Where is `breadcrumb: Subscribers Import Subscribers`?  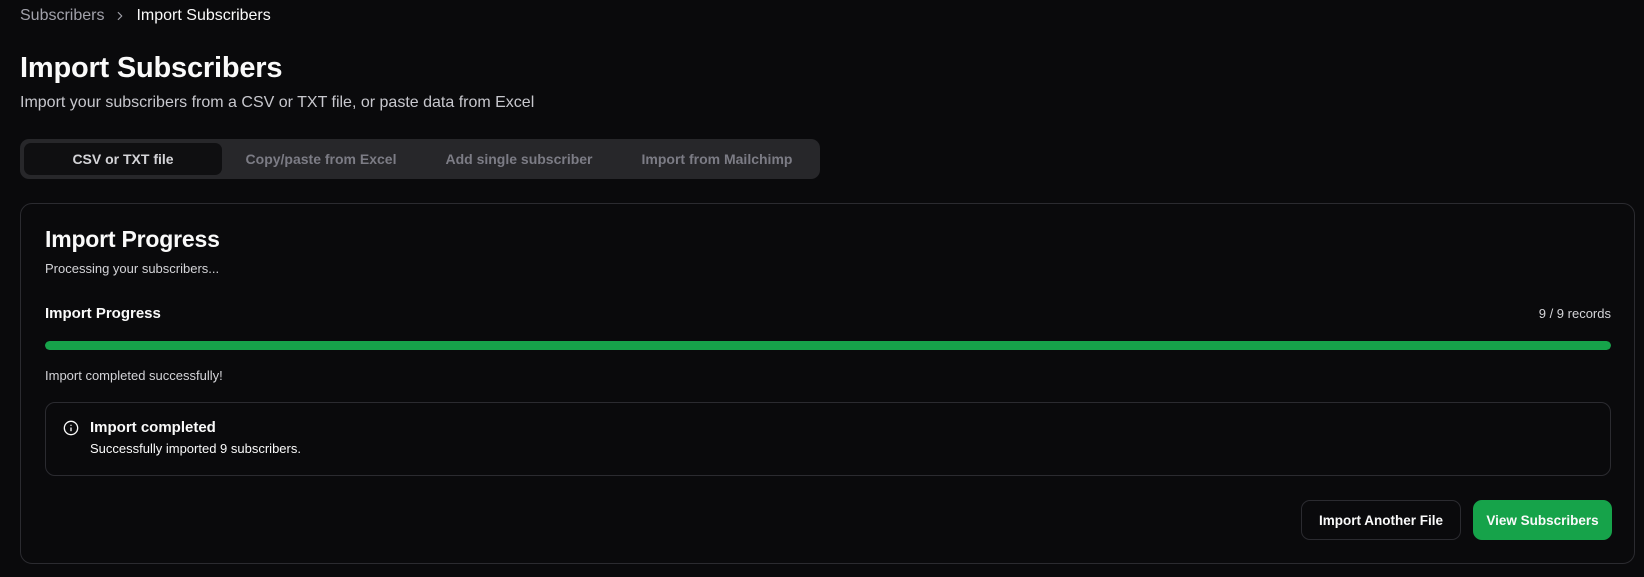 breadcrumb: Subscribers Import Subscribers is located at coordinates (145, 16).